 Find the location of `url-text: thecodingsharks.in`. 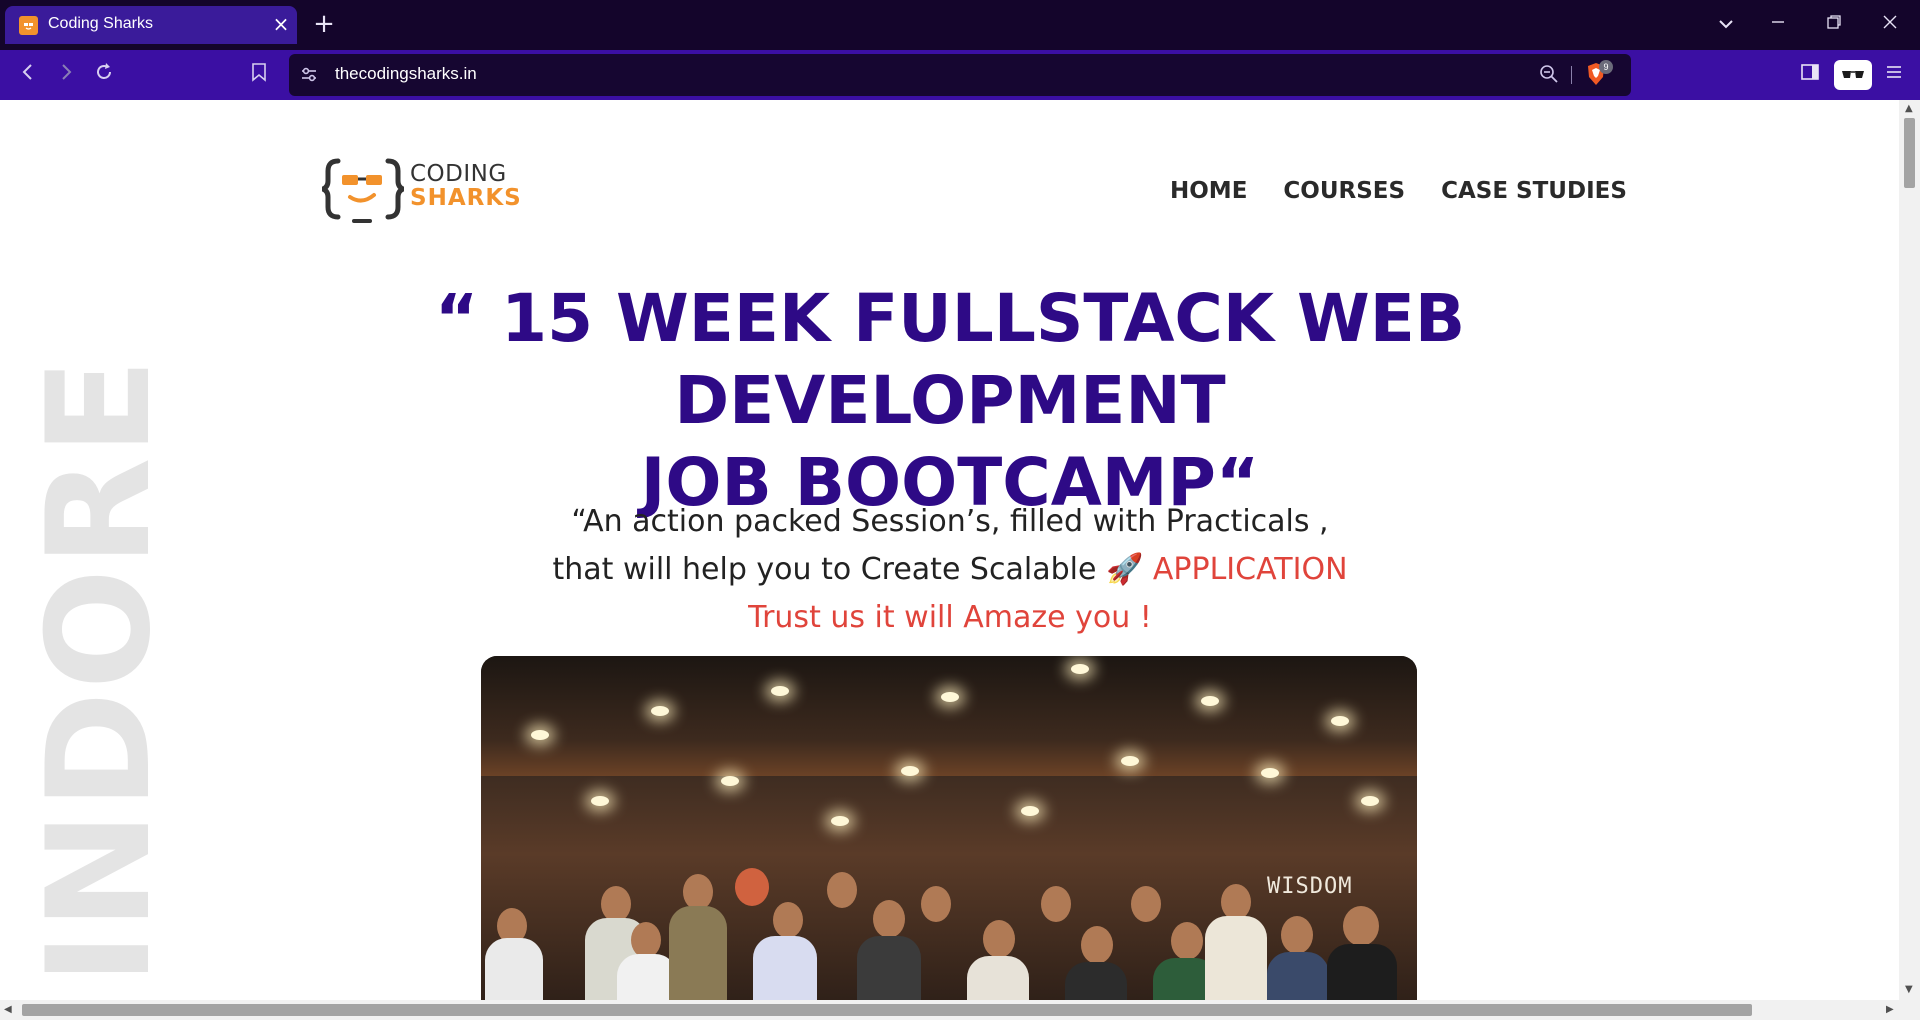

url-text: thecodingsharks.in is located at coordinates (406, 74).